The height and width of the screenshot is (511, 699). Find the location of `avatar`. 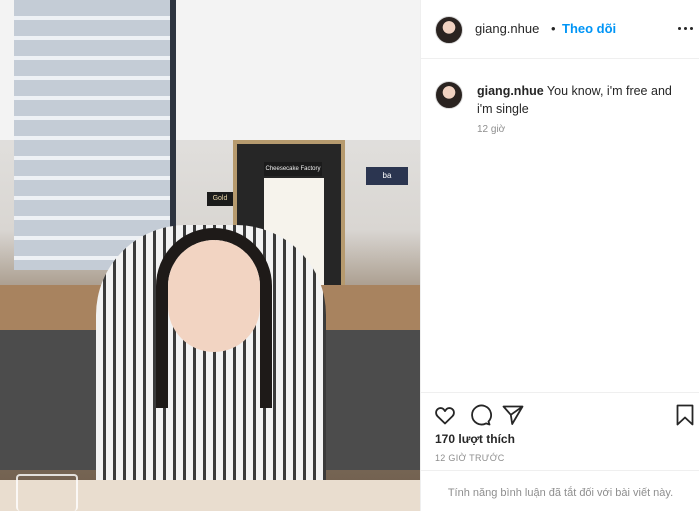

avatar is located at coordinates (449, 30).